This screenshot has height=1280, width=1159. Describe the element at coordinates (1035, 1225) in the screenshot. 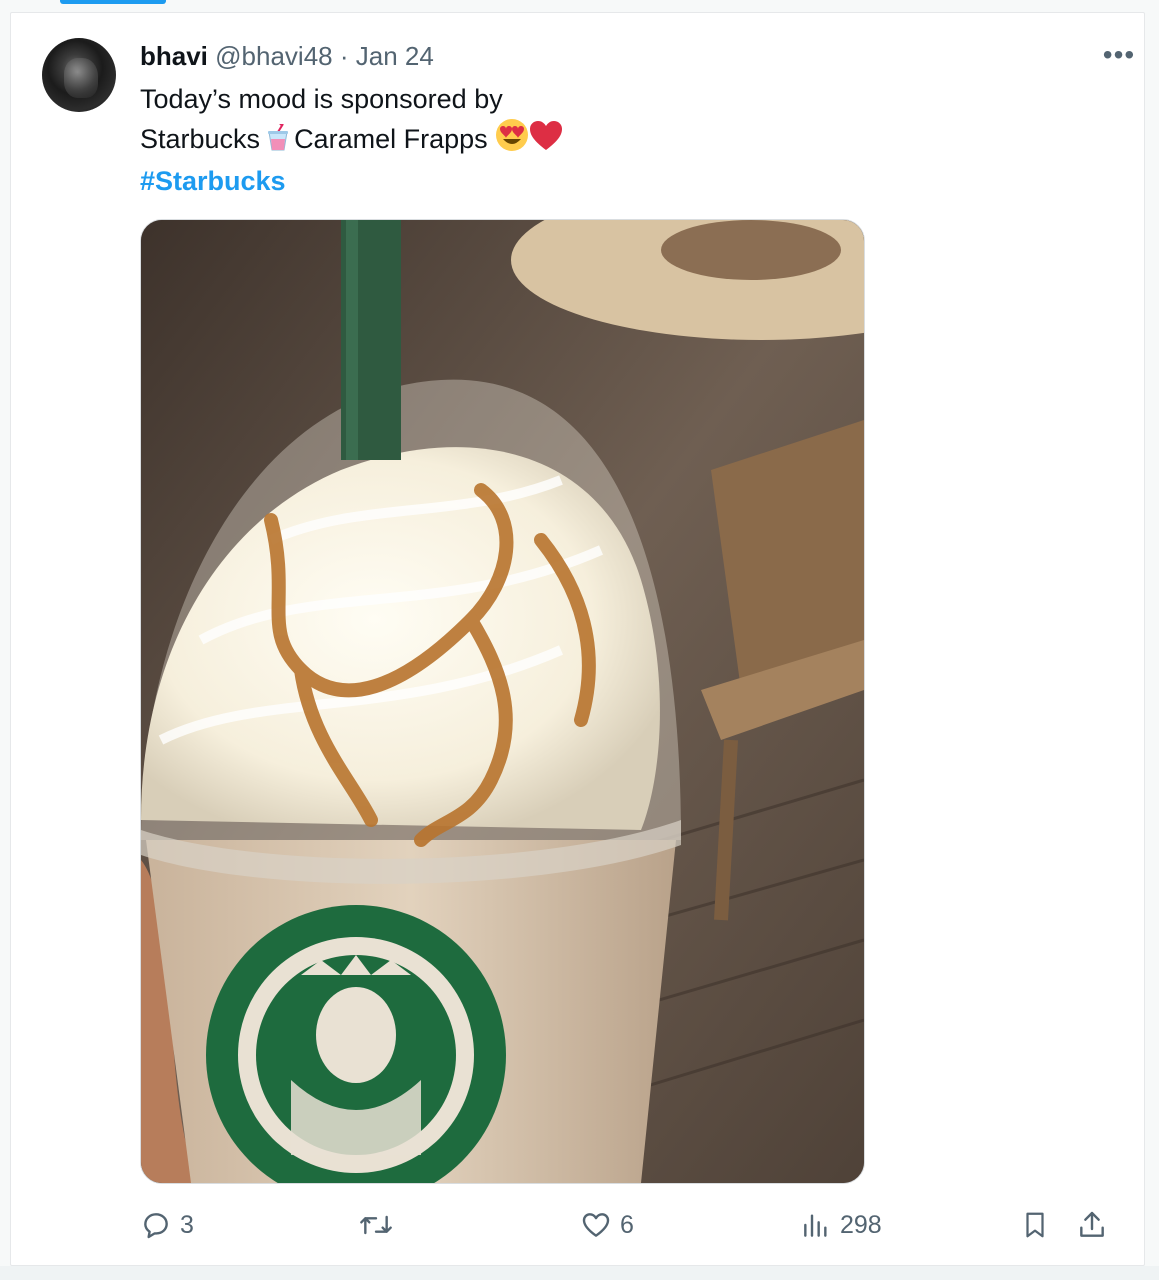

I see `bookmark-icon` at that location.